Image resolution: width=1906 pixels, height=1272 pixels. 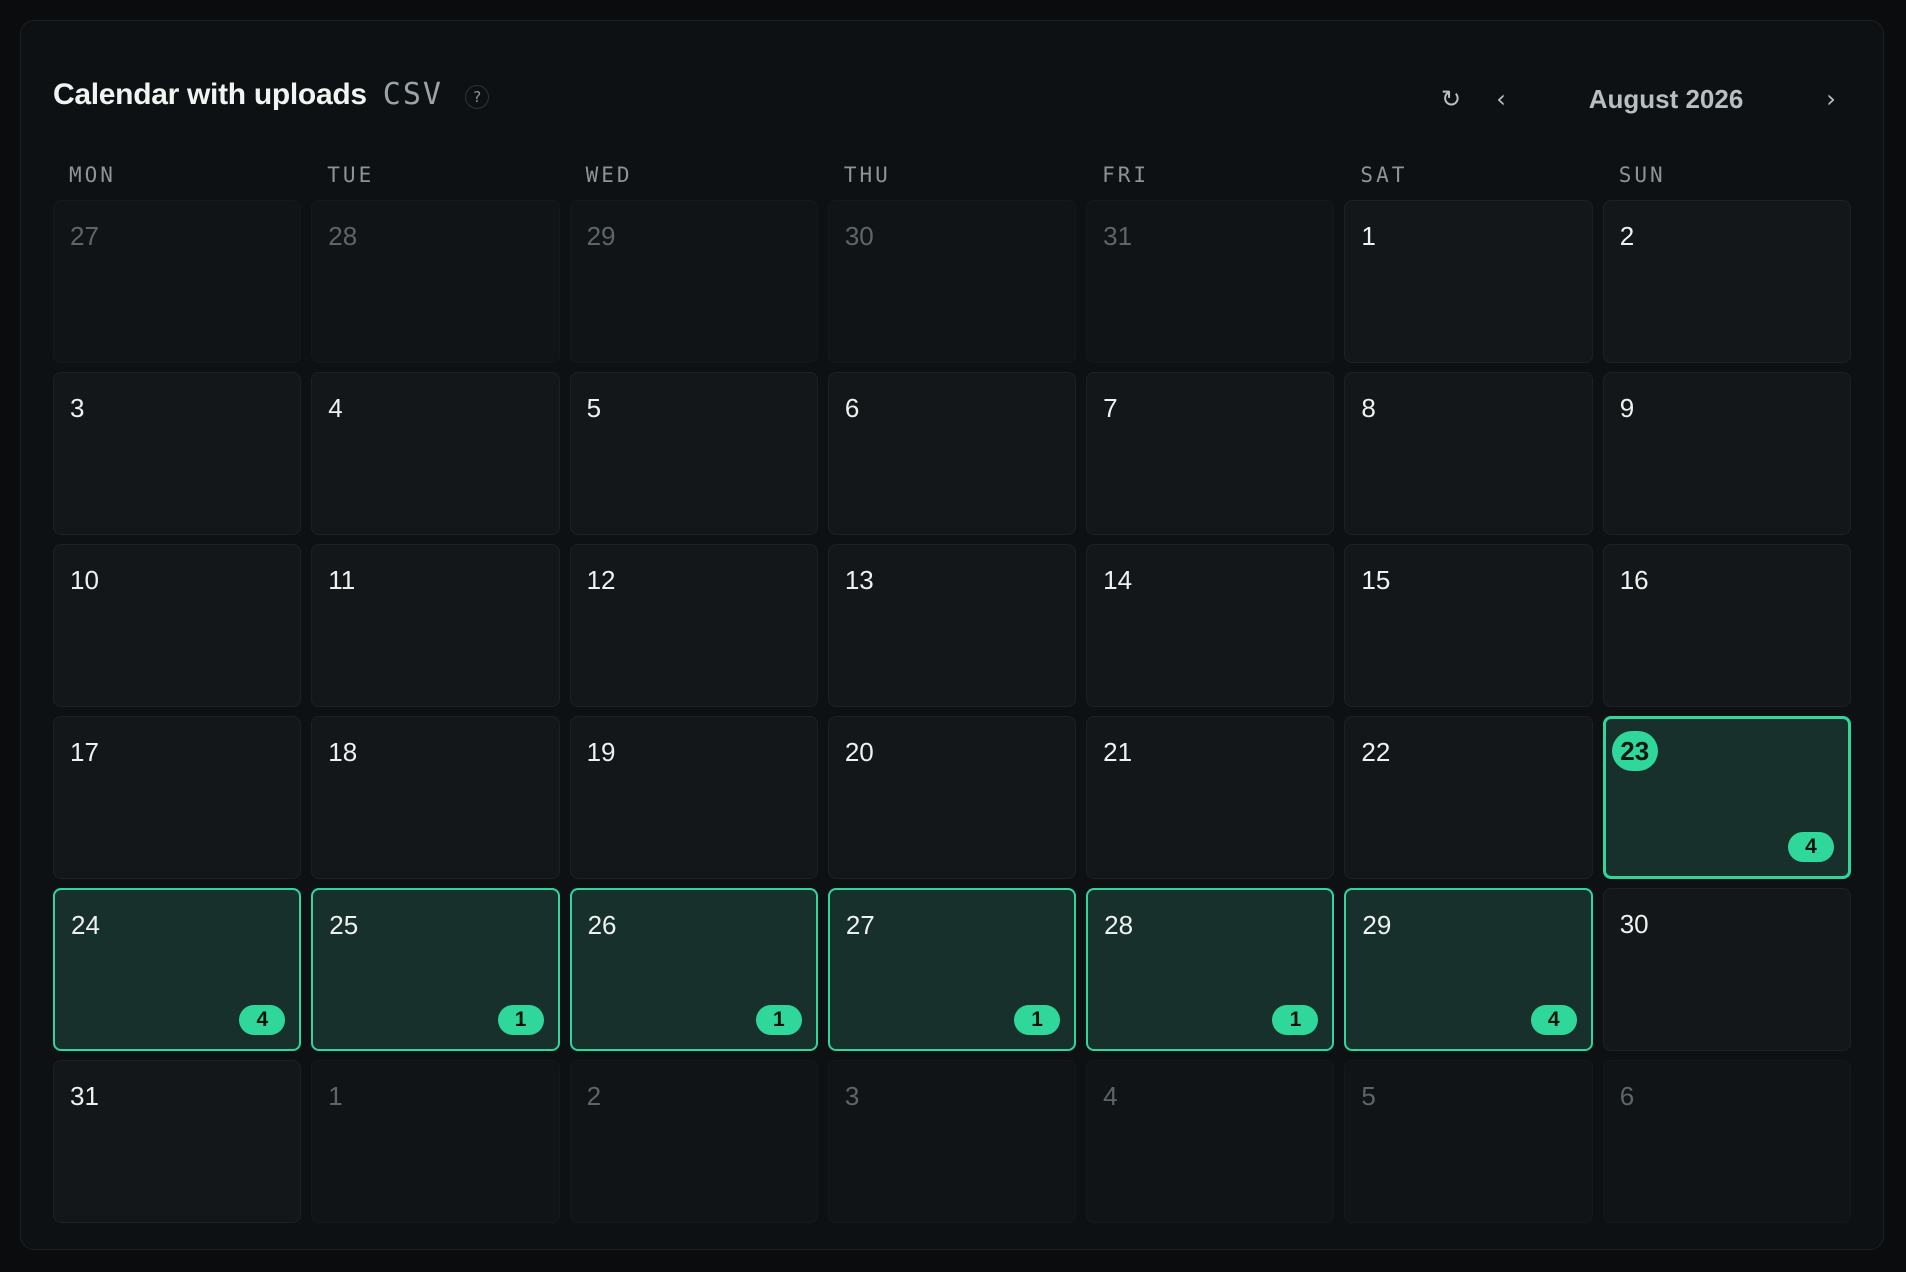 I want to click on day-number: 26, so click(x=602, y=925).